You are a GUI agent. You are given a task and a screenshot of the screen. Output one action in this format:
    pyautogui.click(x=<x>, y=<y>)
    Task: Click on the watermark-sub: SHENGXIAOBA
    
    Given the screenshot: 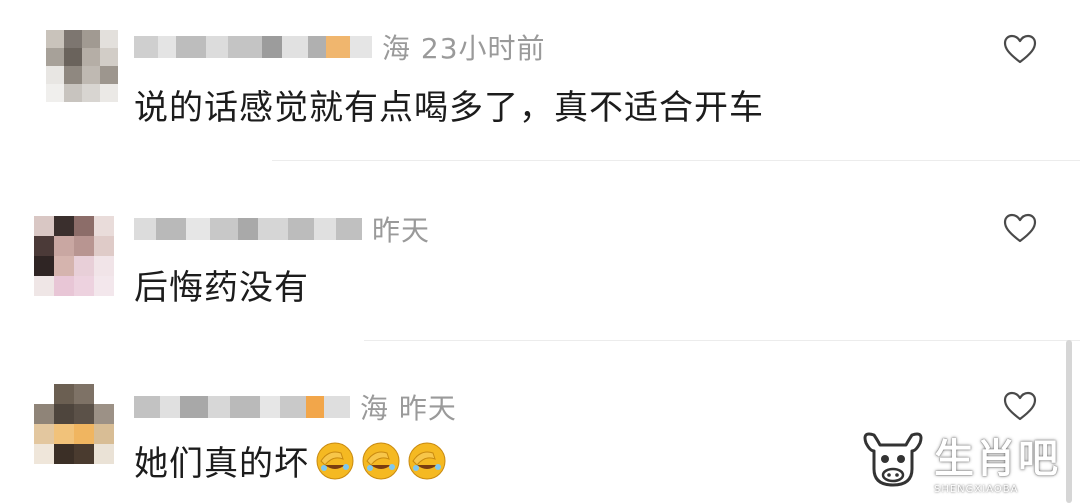 What is the action you would take?
    pyautogui.click(x=976, y=489)
    